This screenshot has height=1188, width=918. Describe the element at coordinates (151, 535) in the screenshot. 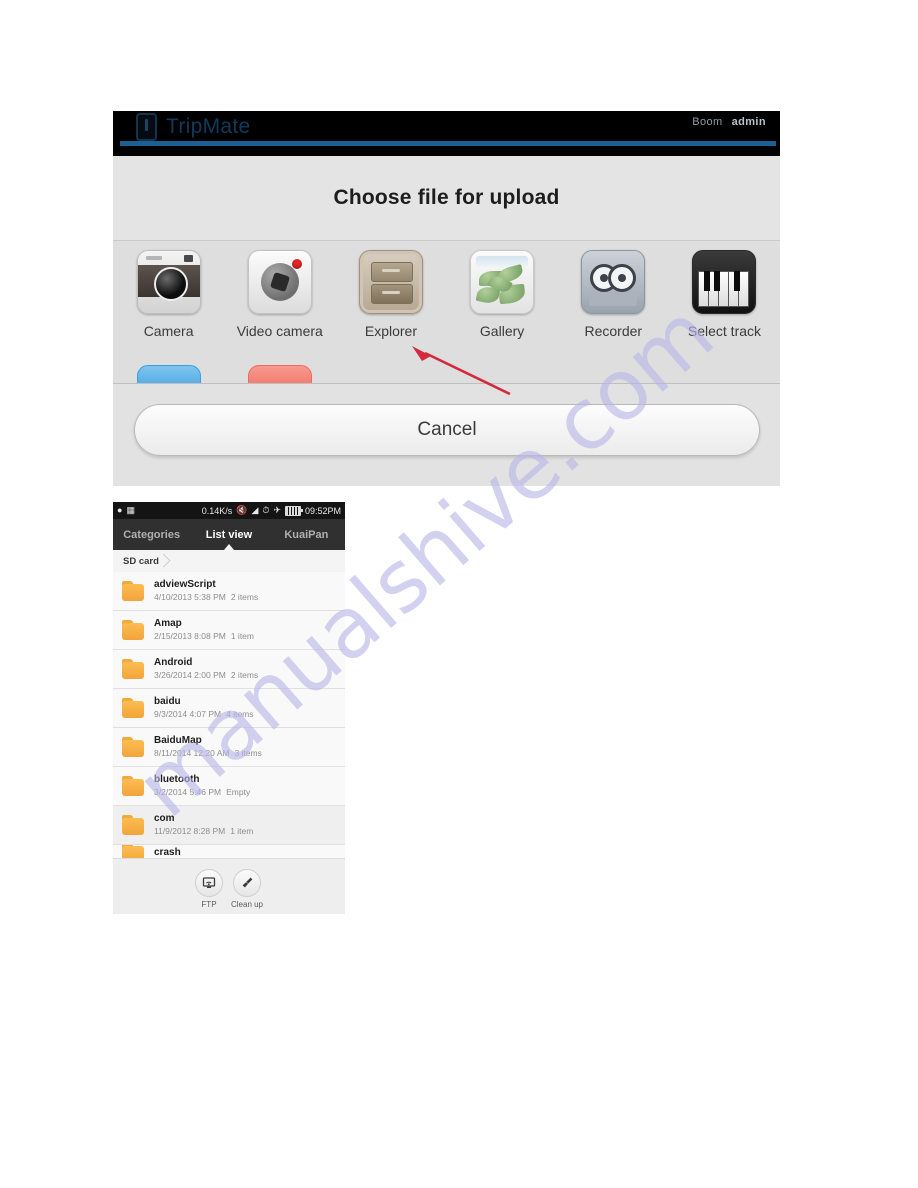

I see `tab-categories: Categories` at that location.